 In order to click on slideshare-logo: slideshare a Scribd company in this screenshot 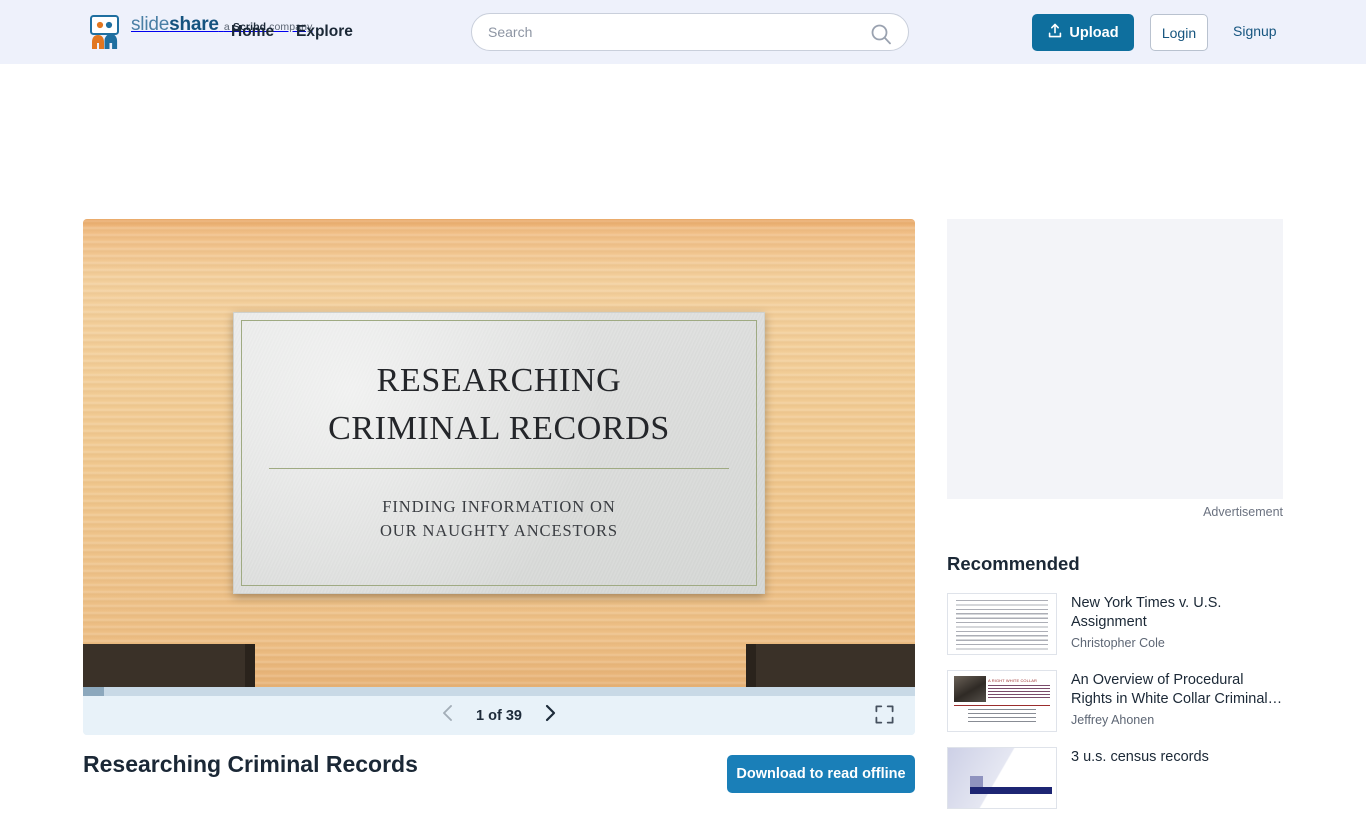, I will do `click(199, 32)`.